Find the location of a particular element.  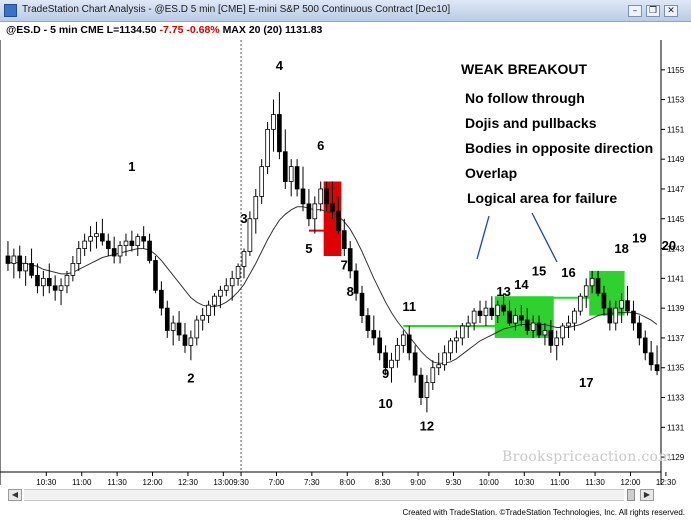

bar-label: 7 is located at coordinates (344, 264).